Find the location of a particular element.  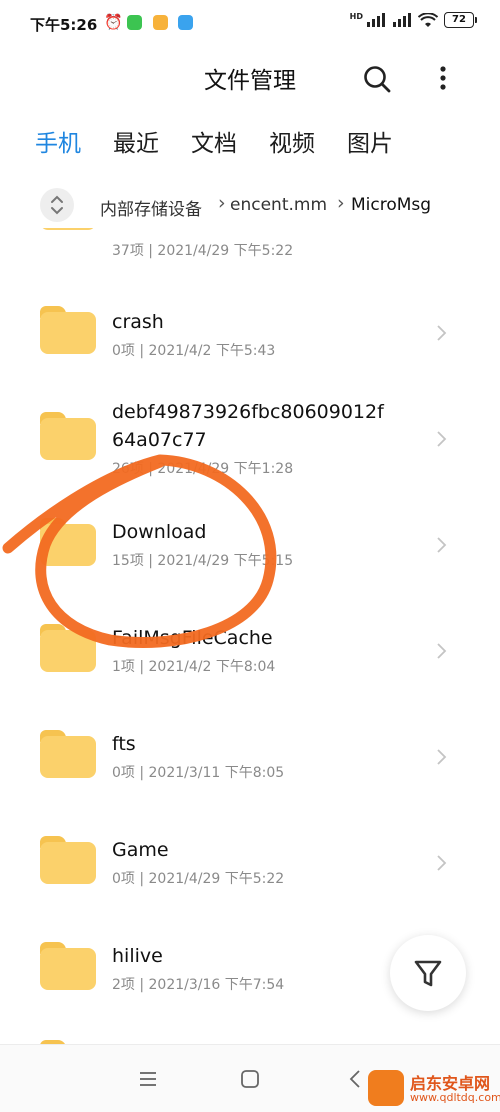

folder-meta: 0项 | 2021/4/29 下午5:22 is located at coordinates (198, 879).